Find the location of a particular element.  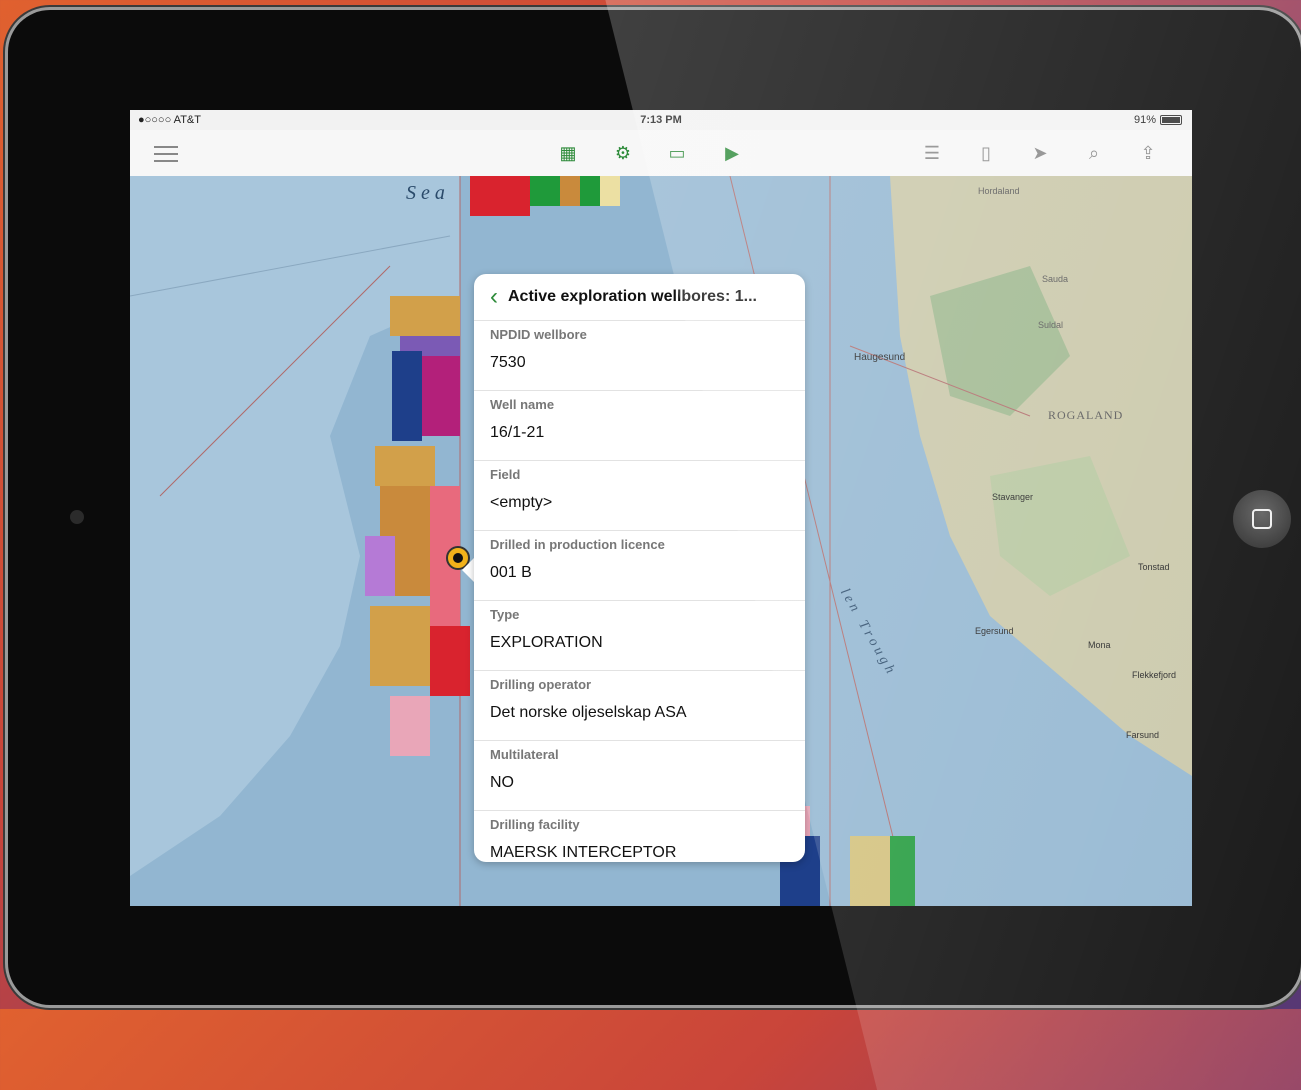

layers-icon: ⚙ is located at coordinates (623, 153).